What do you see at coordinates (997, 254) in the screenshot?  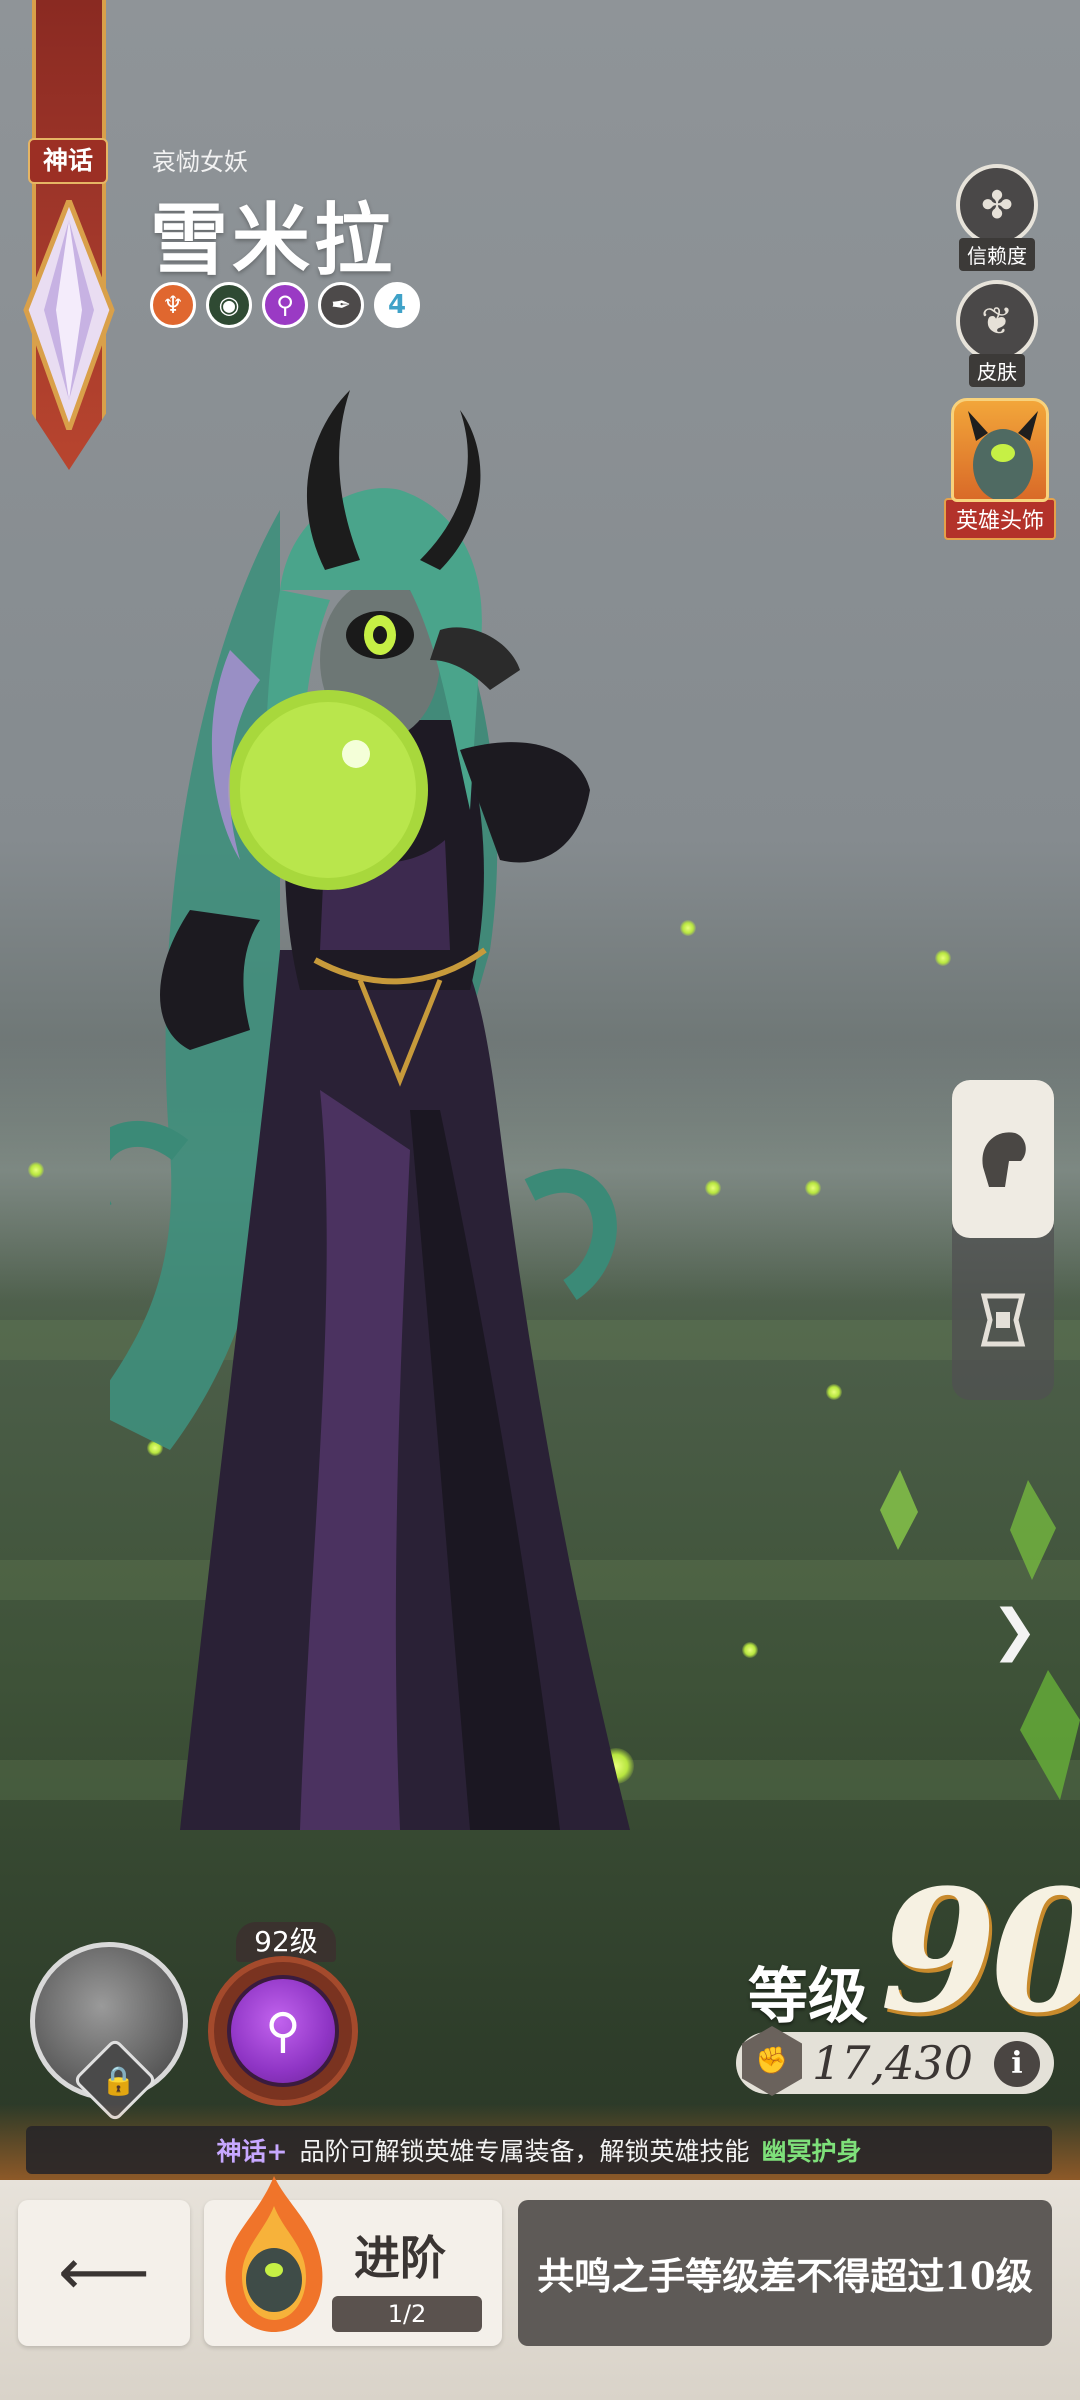 I see `trust-label: 信赖度` at bounding box center [997, 254].